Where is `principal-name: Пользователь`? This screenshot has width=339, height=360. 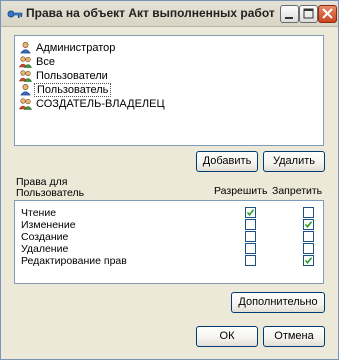 principal-name: Пользователь is located at coordinates (73, 90).